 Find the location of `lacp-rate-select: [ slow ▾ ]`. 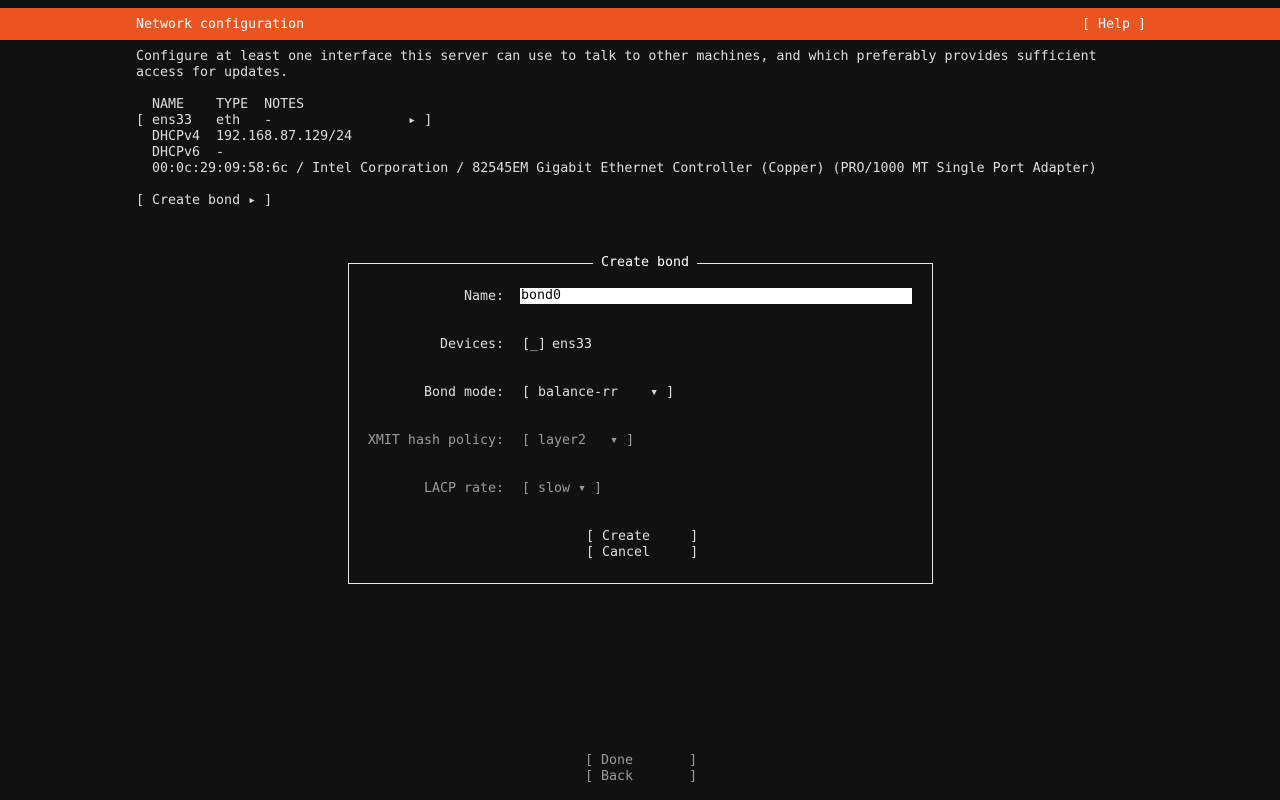

lacp-rate-select: [ slow ▾ ] is located at coordinates (562, 488).